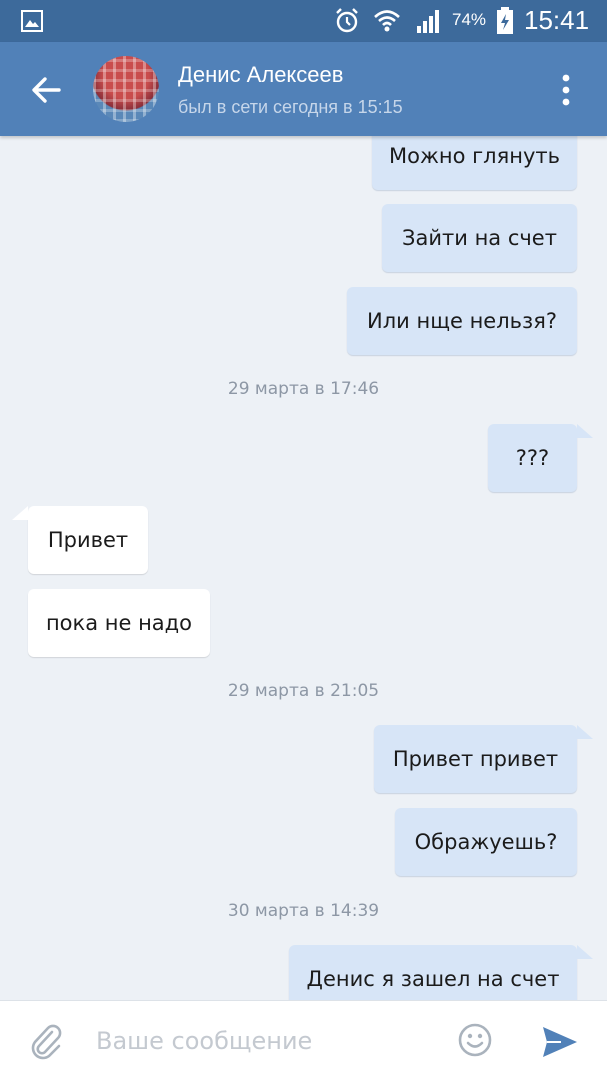 This screenshot has height=1081, width=607. What do you see at coordinates (428, 21) in the screenshot?
I see `signal-icon` at bounding box center [428, 21].